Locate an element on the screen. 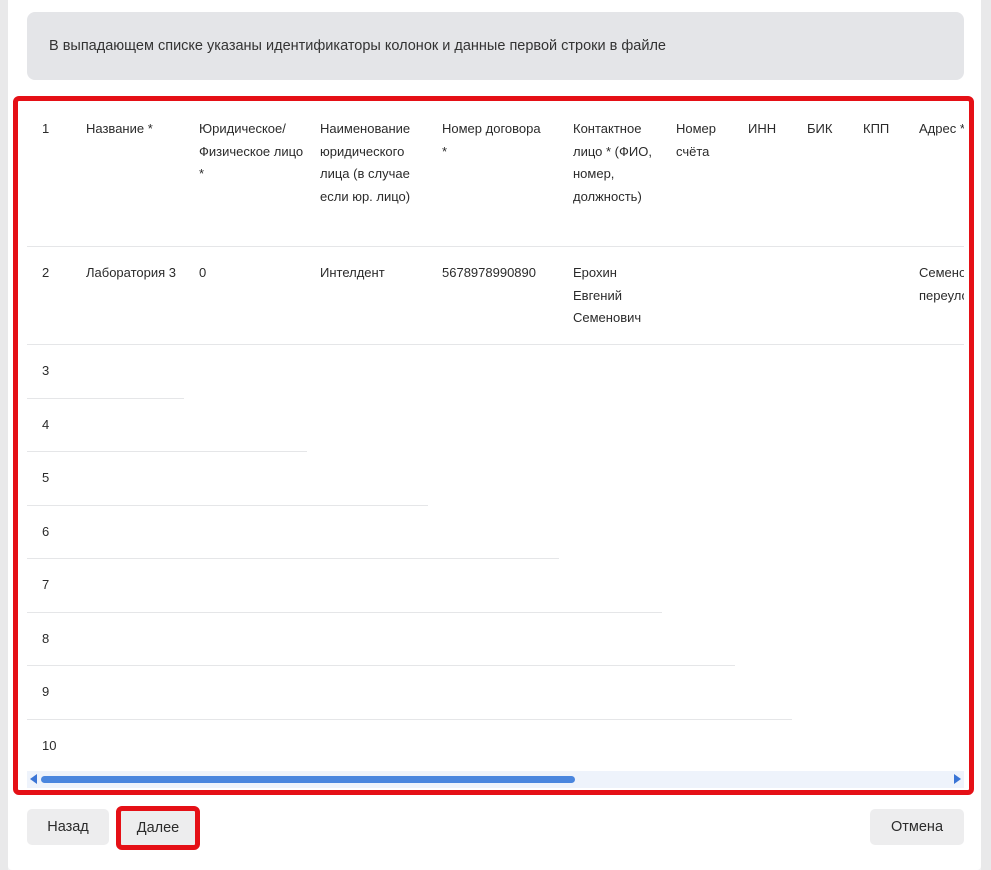 This screenshot has width=991, height=870. cancel-button: Отмена is located at coordinates (917, 827).